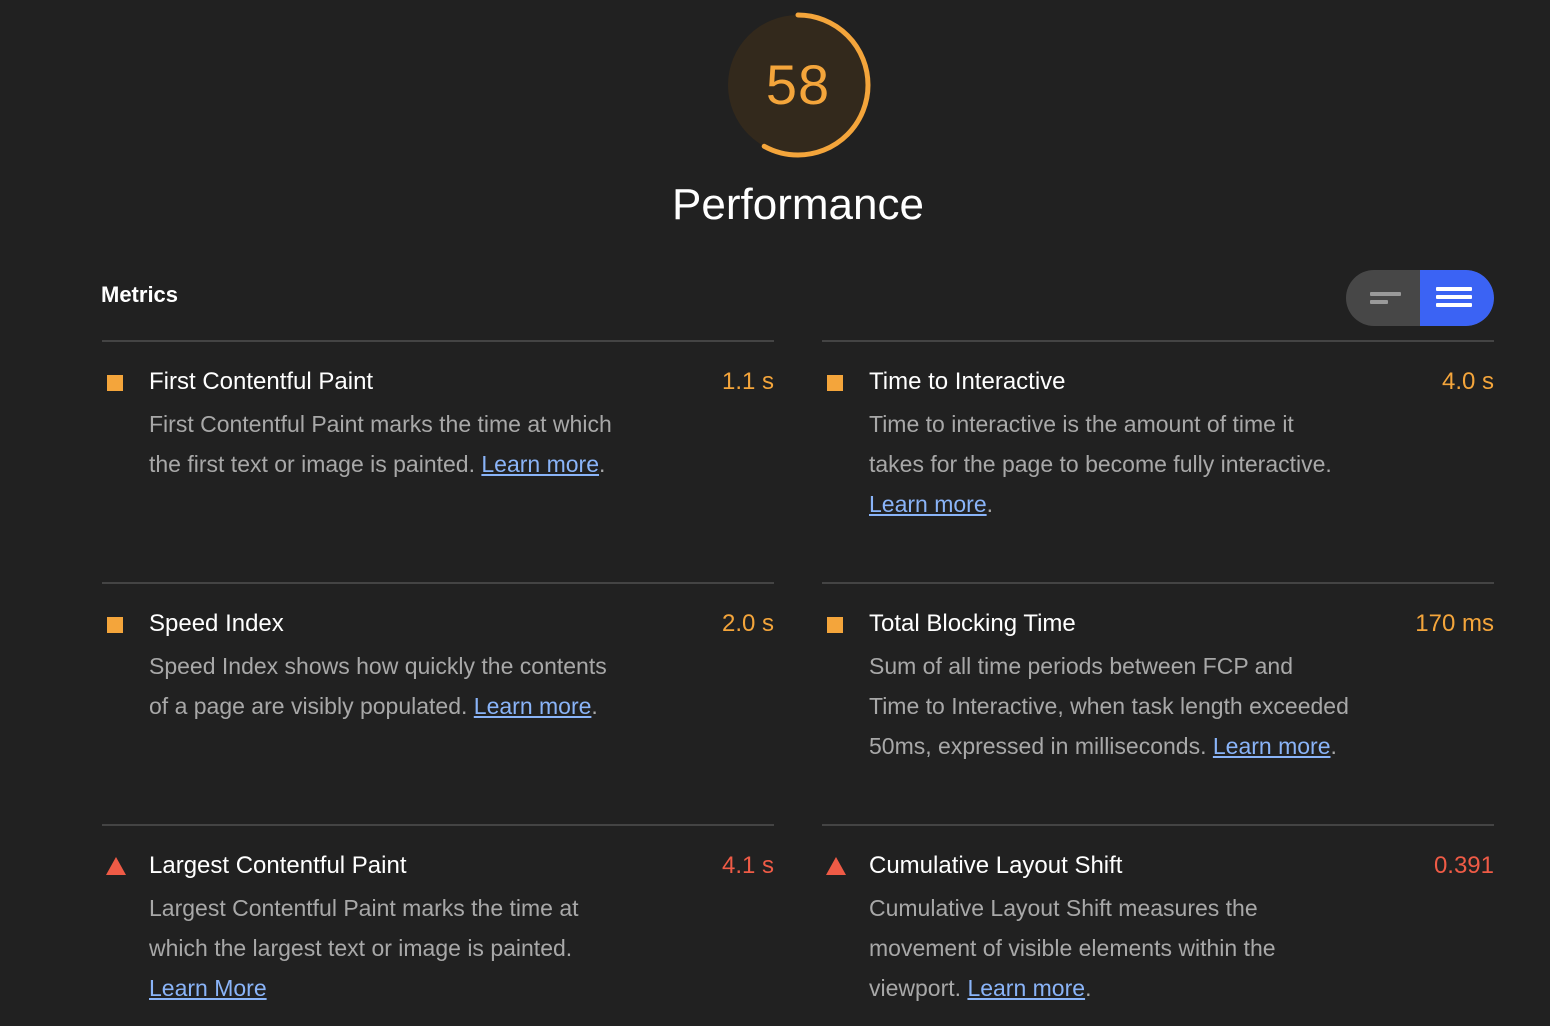 The width and height of the screenshot is (1550, 1026). I want to click on metric-value: 4.1 s, so click(747, 865).